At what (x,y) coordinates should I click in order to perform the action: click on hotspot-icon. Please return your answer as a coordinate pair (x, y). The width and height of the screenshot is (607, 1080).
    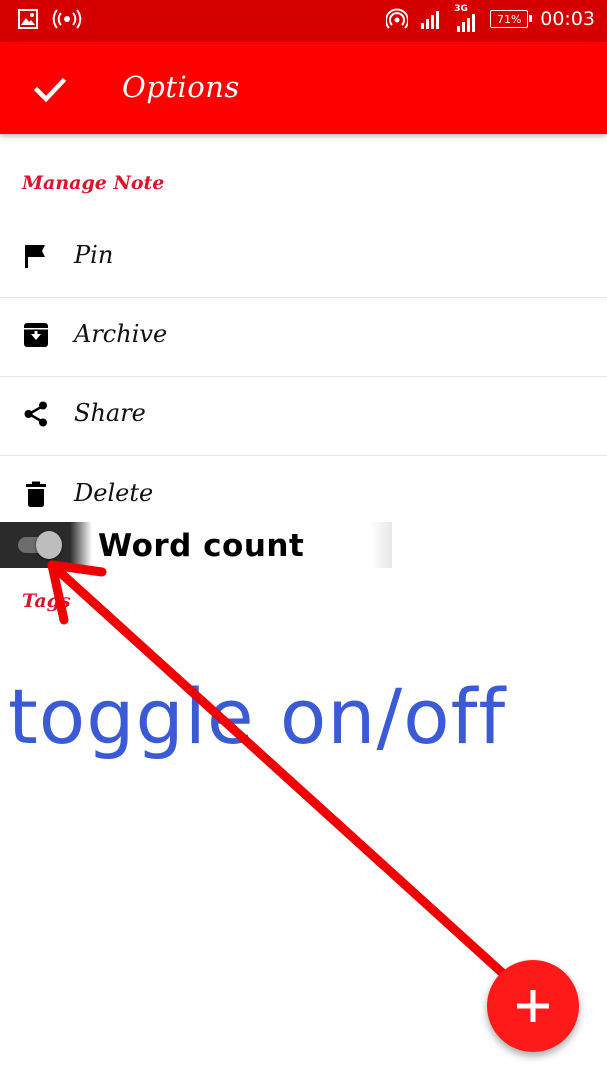
    Looking at the image, I should click on (67, 19).